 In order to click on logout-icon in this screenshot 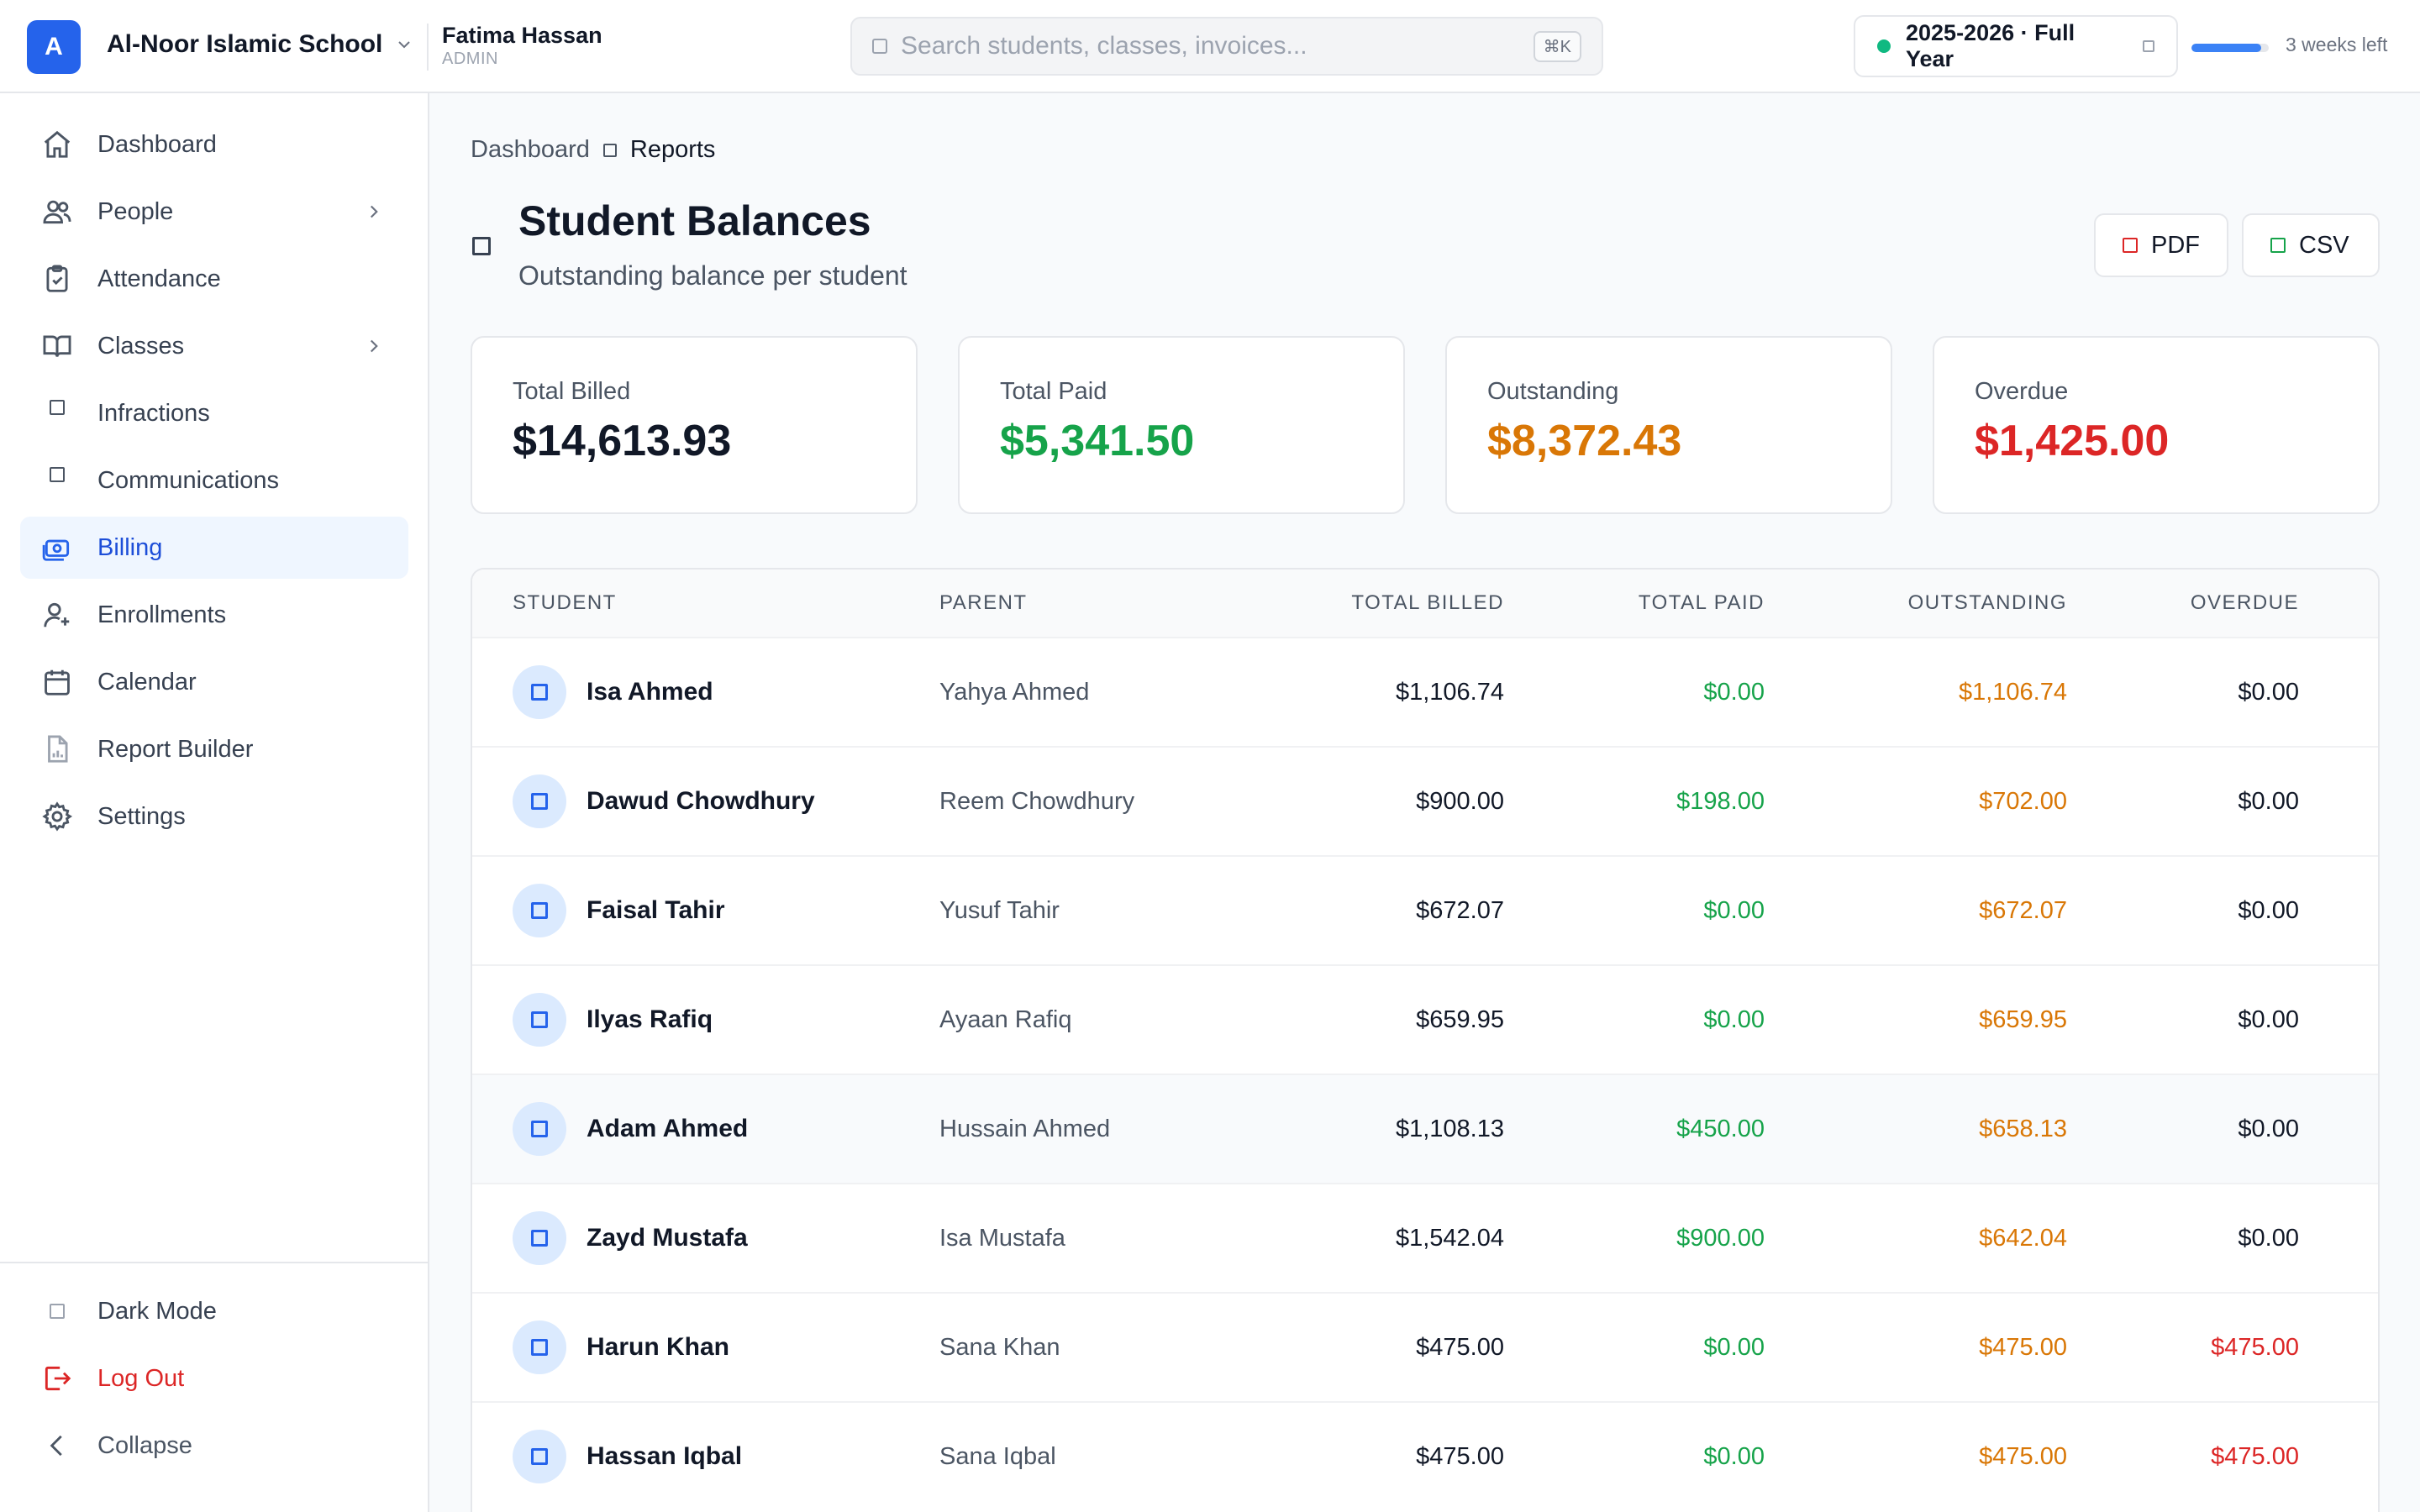, I will do `click(57, 1378)`.